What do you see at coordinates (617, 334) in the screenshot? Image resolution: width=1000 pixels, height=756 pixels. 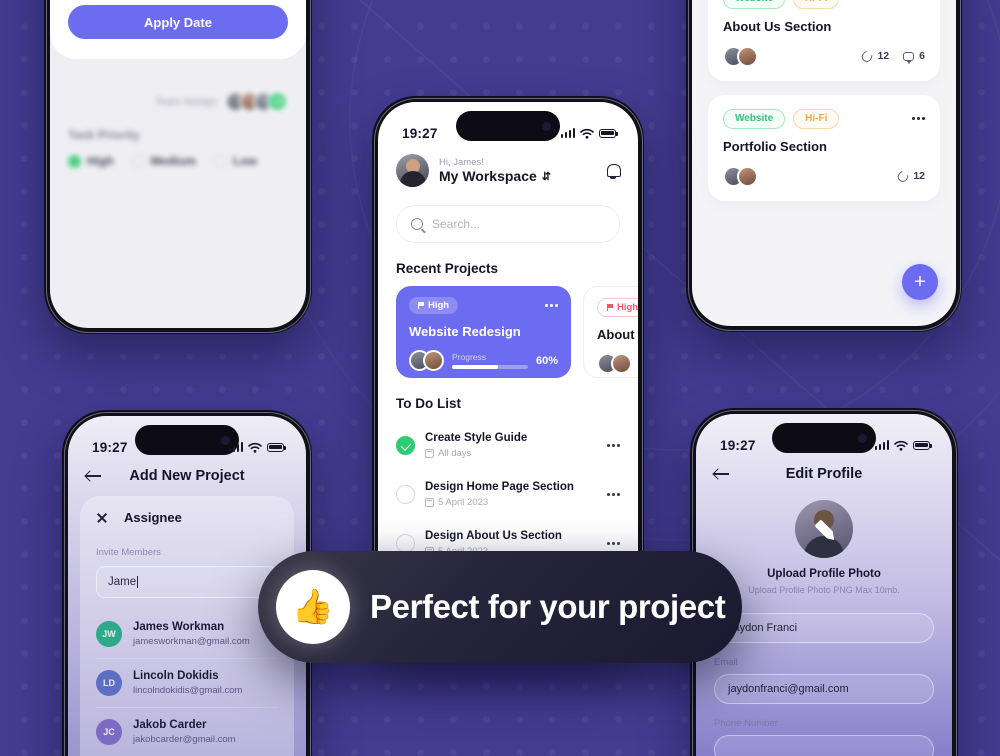 I see `project-name: About Us` at bounding box center [617, 334].